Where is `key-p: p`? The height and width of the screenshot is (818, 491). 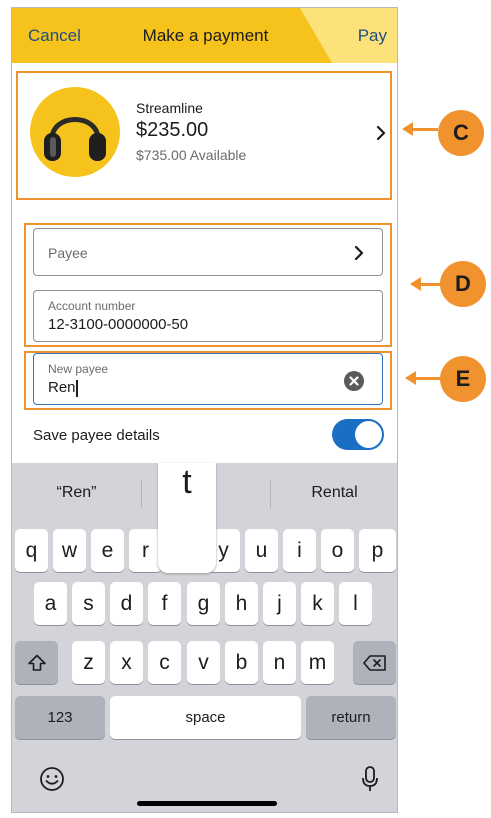
key-p: p is located at coordinates (377, 550).